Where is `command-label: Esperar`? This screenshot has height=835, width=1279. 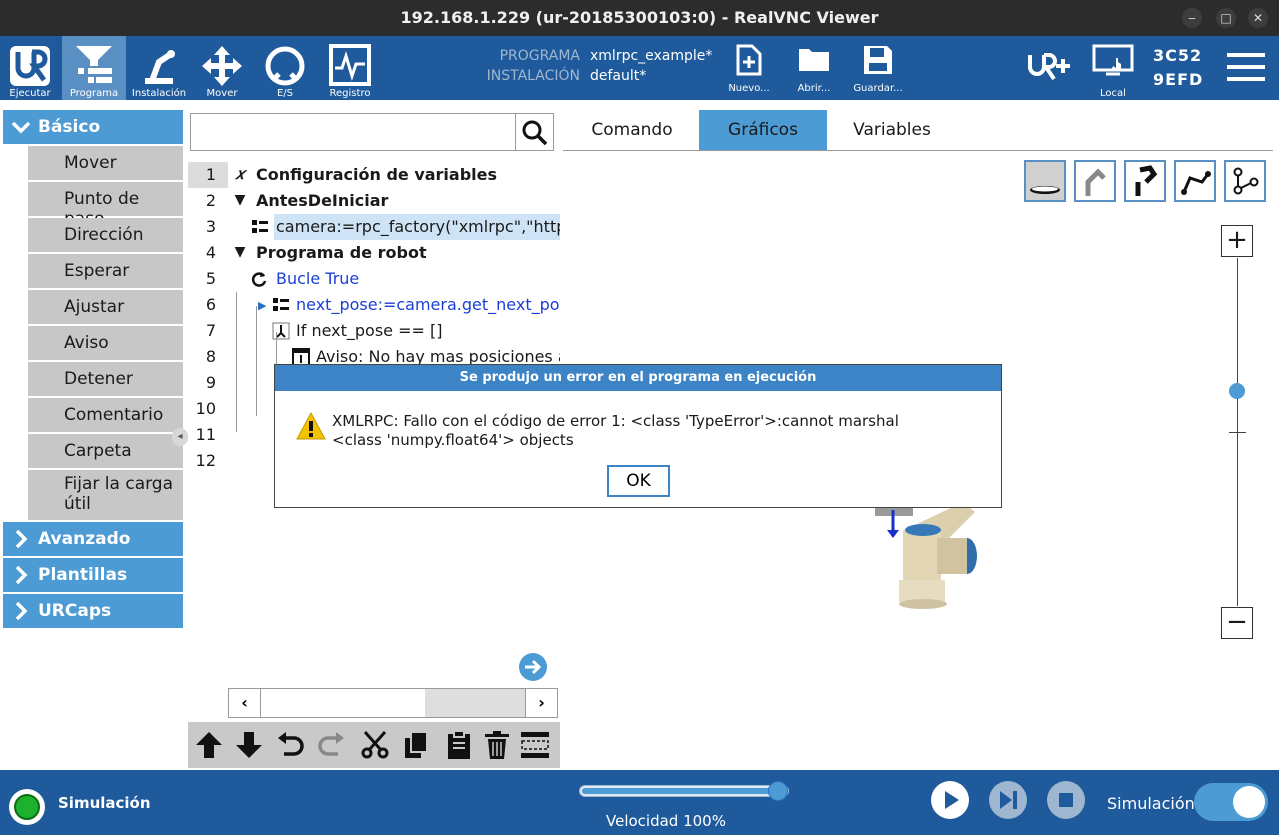 command-label: Esperar is located at coordinates (97, 271).